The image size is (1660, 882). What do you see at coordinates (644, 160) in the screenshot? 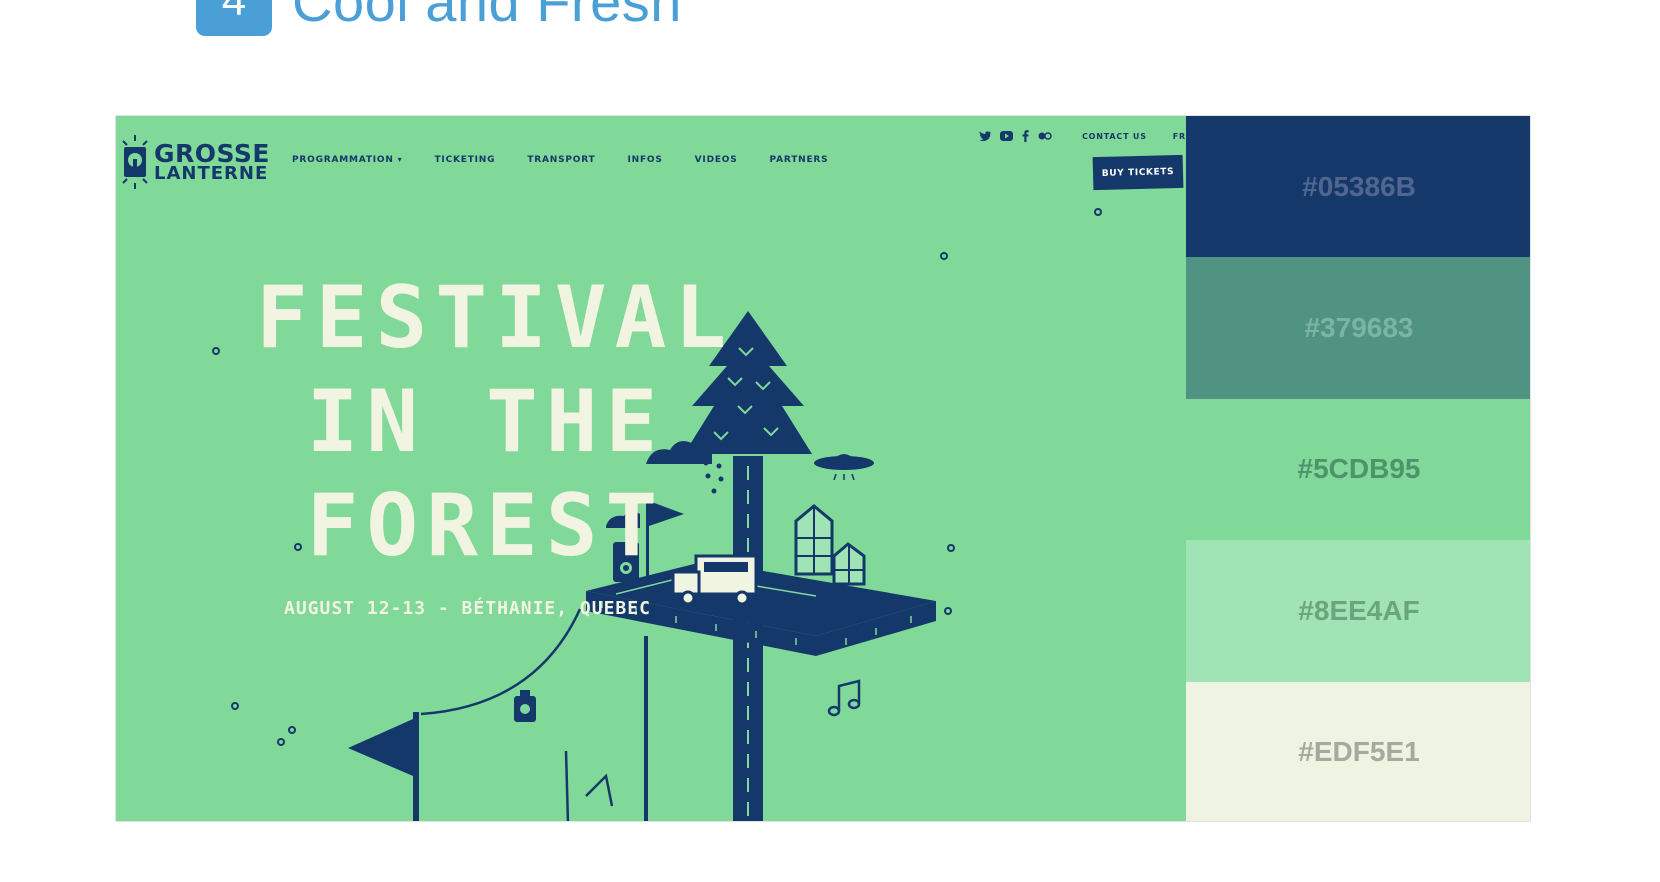
I see `nav-item-infos: INFOS` at bounding box center [644, 160].